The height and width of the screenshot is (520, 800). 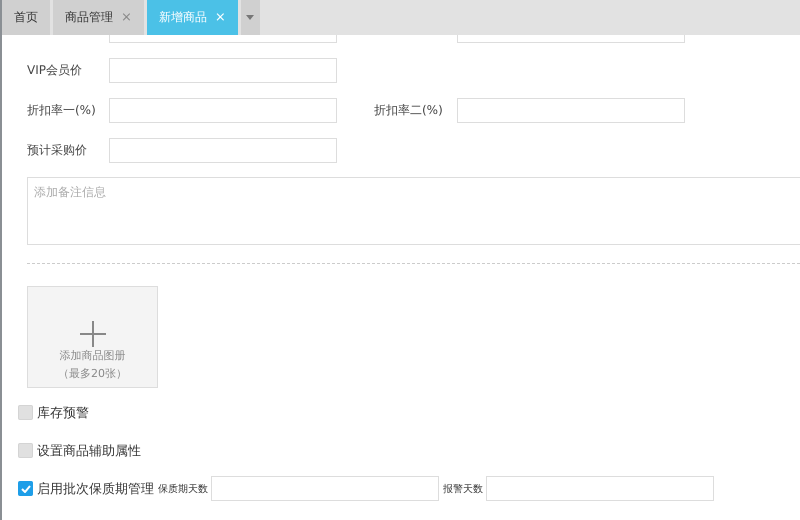 What do you see at coordinates (98, 17) in the screenshot?
I see `tab: 商品管理 ×` at bounding box center [98, 17].